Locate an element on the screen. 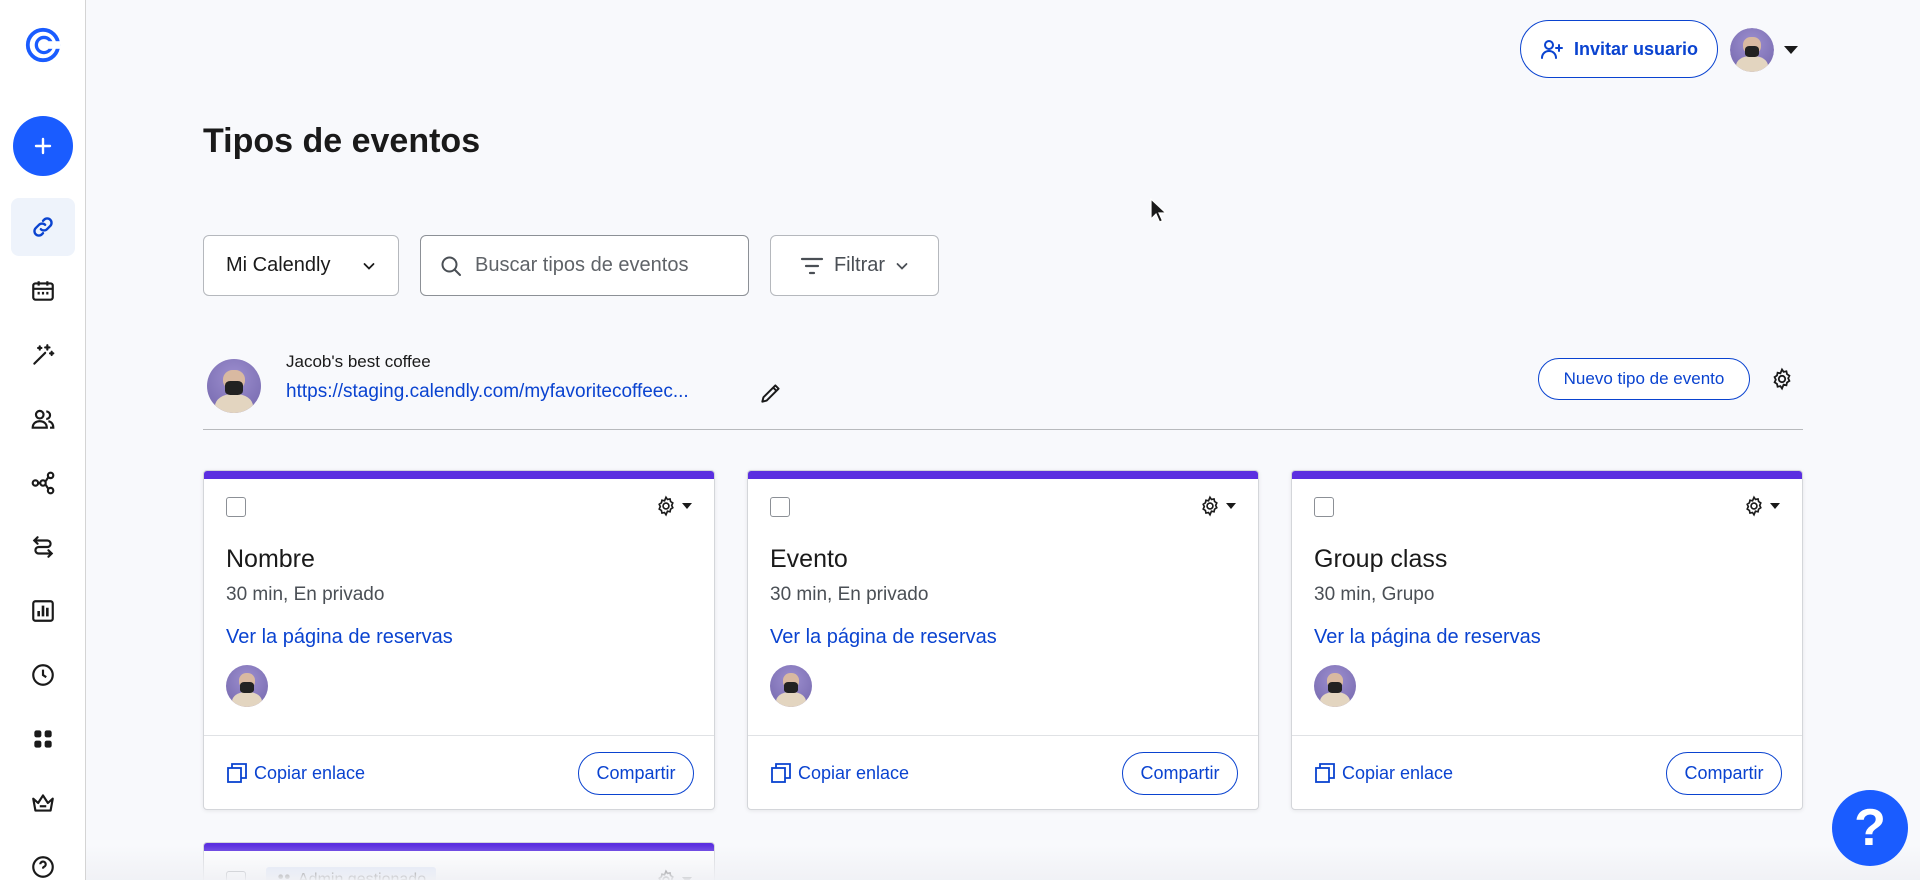 Image resolution: width=1920 pixels, height=880 pixels. sidebar-item-meetings is located at coordinates (43, 291).